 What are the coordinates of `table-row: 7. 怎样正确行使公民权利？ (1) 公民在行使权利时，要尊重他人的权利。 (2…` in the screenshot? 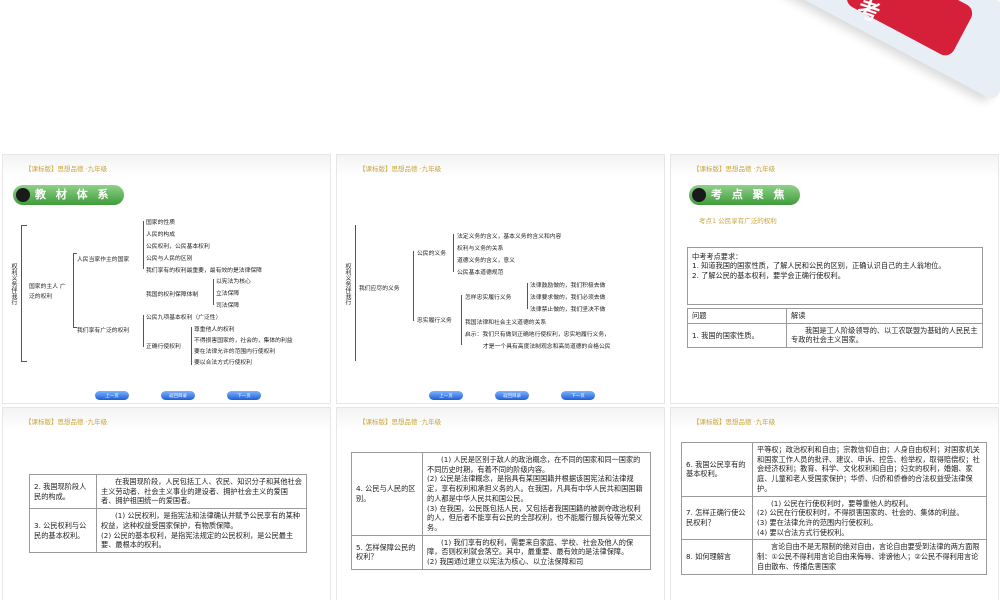 It's located at (834, 518).